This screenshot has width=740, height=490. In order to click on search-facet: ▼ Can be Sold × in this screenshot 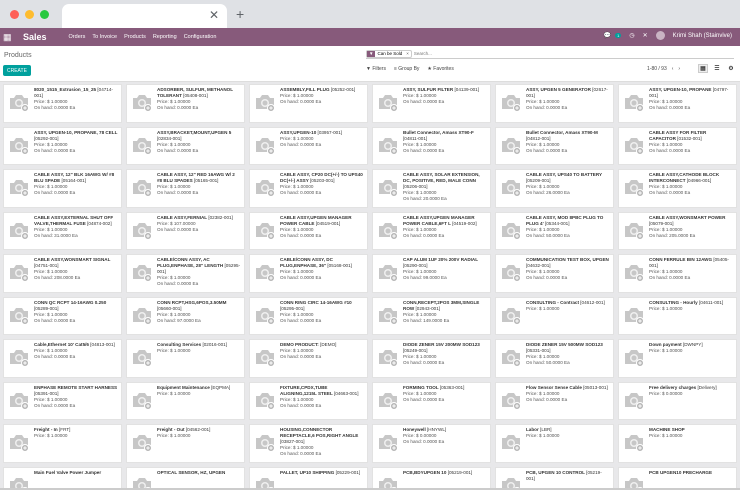, I will do `click(389, 53)`.